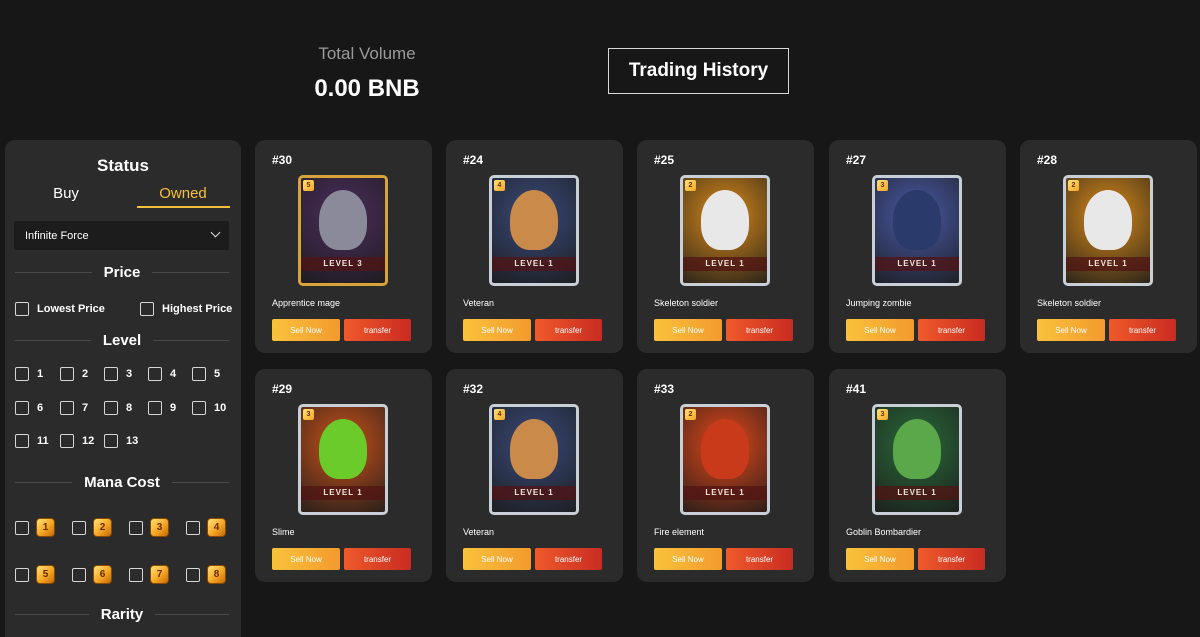  What do you see at coordinates (92, 574) in the screenshot?
I see `mana-option: 6` at bounding box center [92, 574].